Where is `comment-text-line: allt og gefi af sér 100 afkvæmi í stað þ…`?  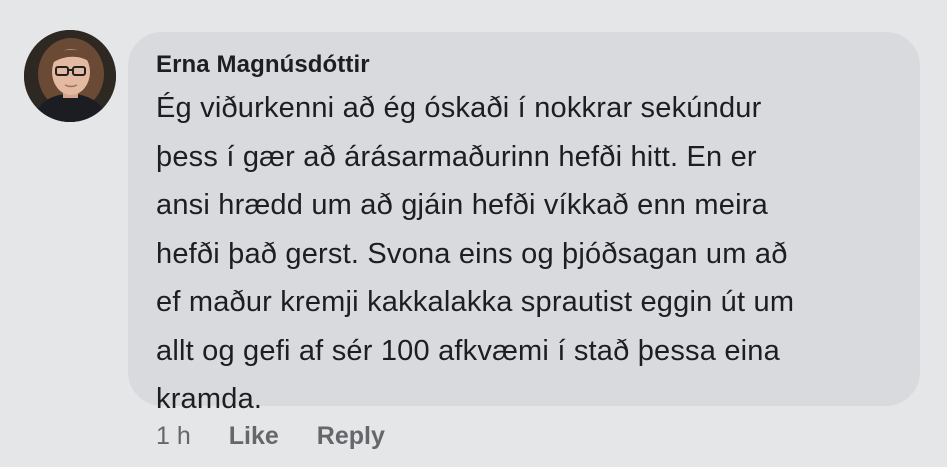
comment-text-line: allt og gefi af sér 100 afkvæmi í stað þ… is located at coordinates (468, 350).